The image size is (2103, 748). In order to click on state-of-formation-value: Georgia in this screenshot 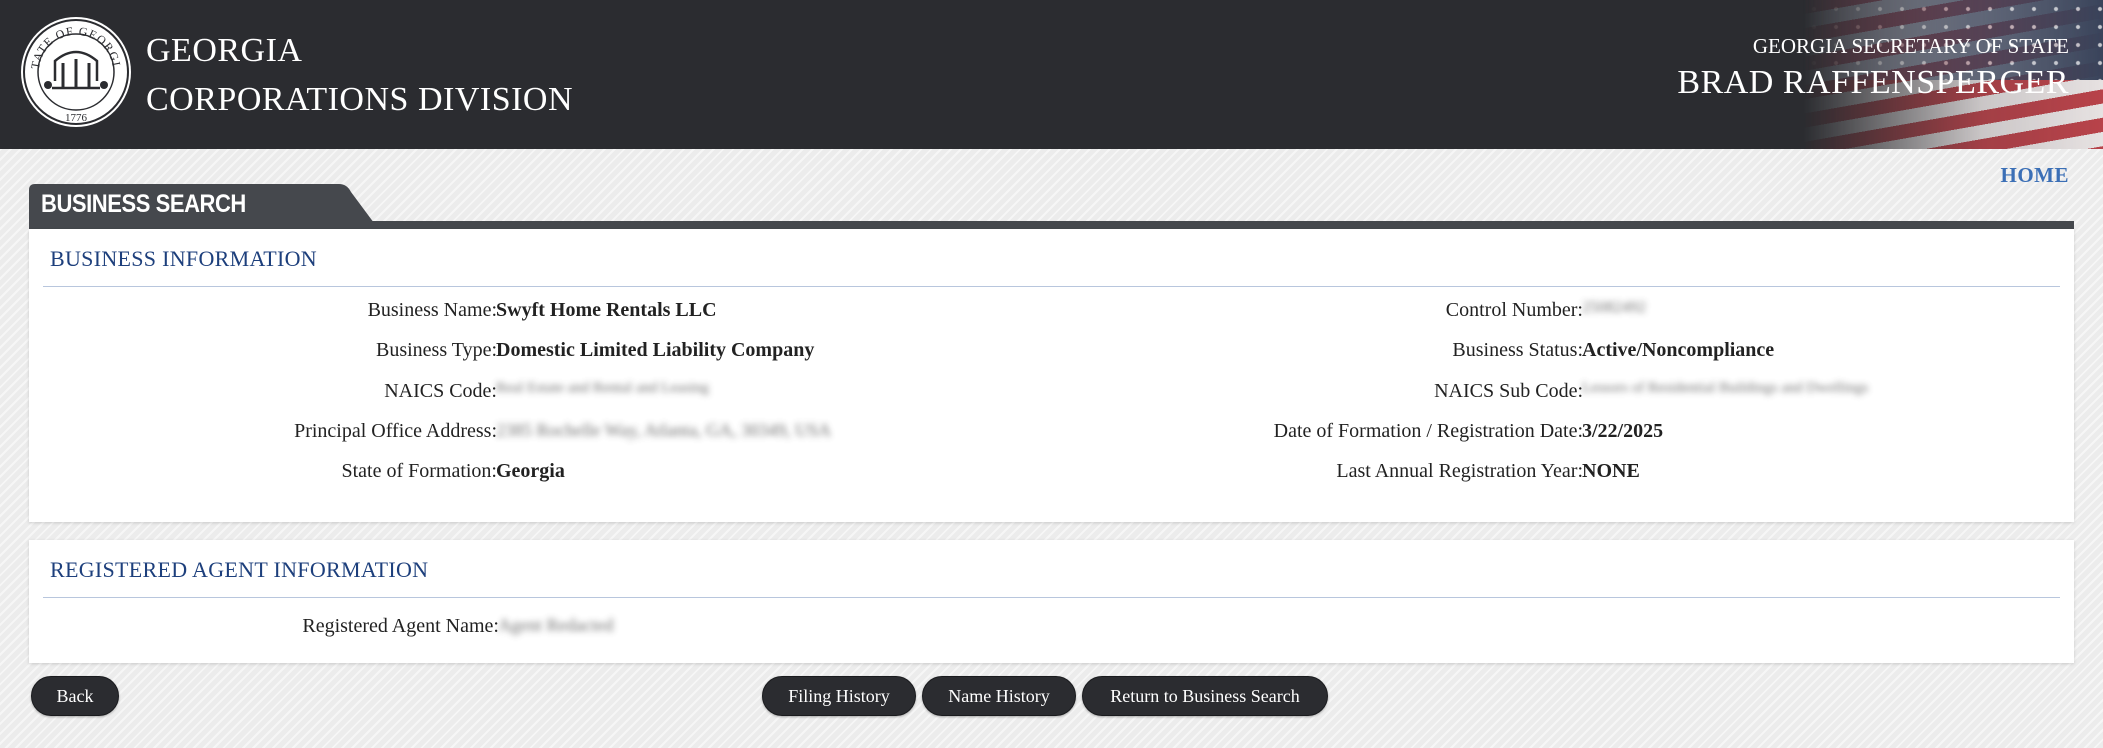, I will do `click(530, 471)`.